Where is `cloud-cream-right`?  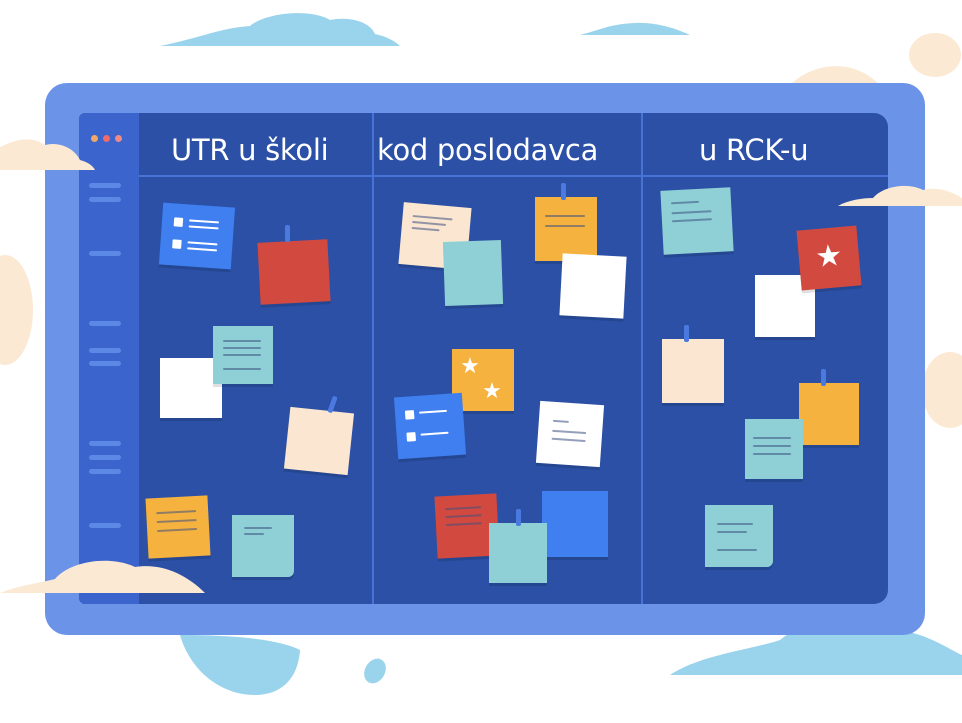 cloud-cream-right is located at coordinates (900, 195).